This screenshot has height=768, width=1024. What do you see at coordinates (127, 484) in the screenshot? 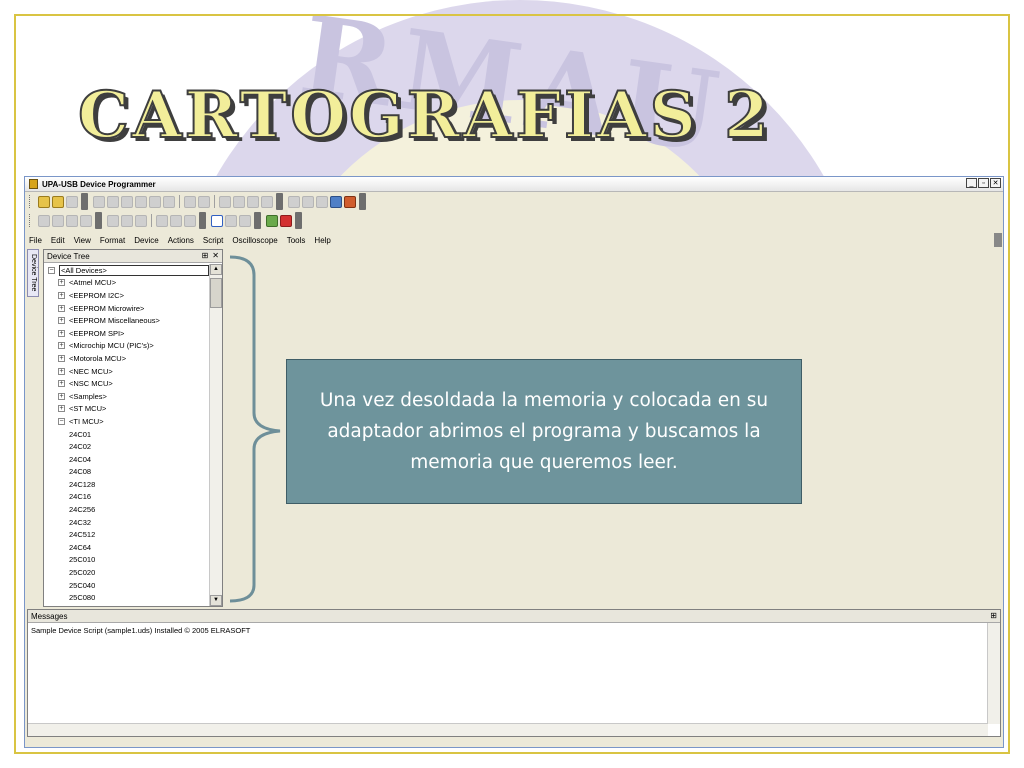
I see `tree-device: 24C128` at bounding box center [127, 484].